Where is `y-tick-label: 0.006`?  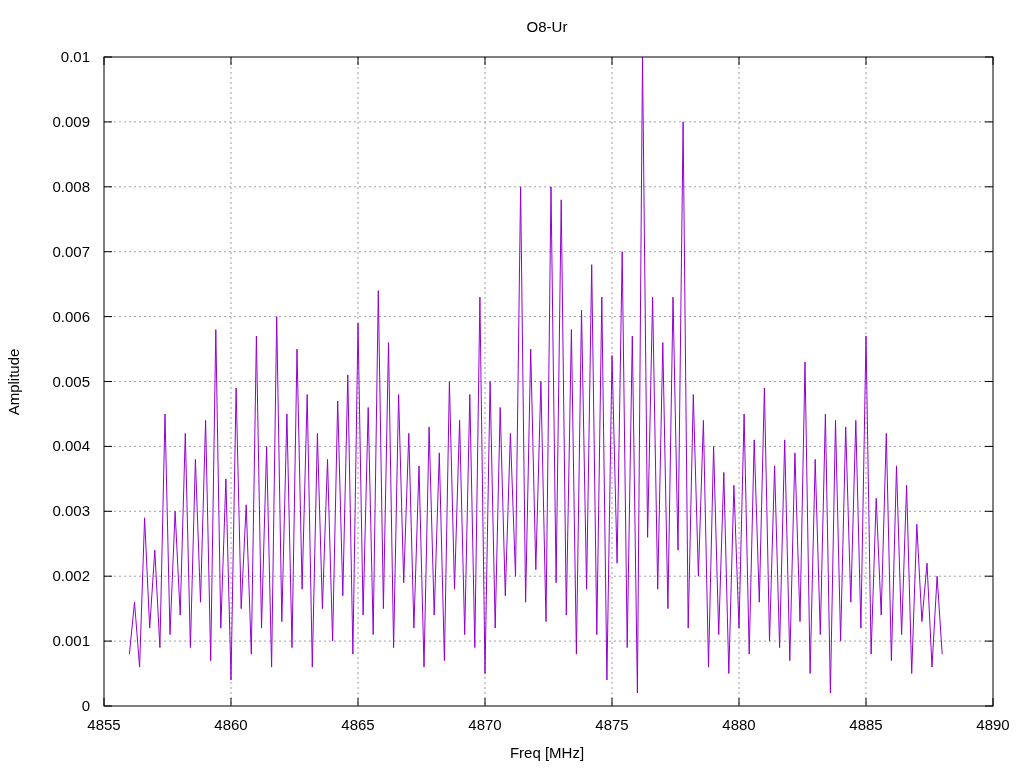 y-tick-label: 0.006 is located at coordinates (71, 316).